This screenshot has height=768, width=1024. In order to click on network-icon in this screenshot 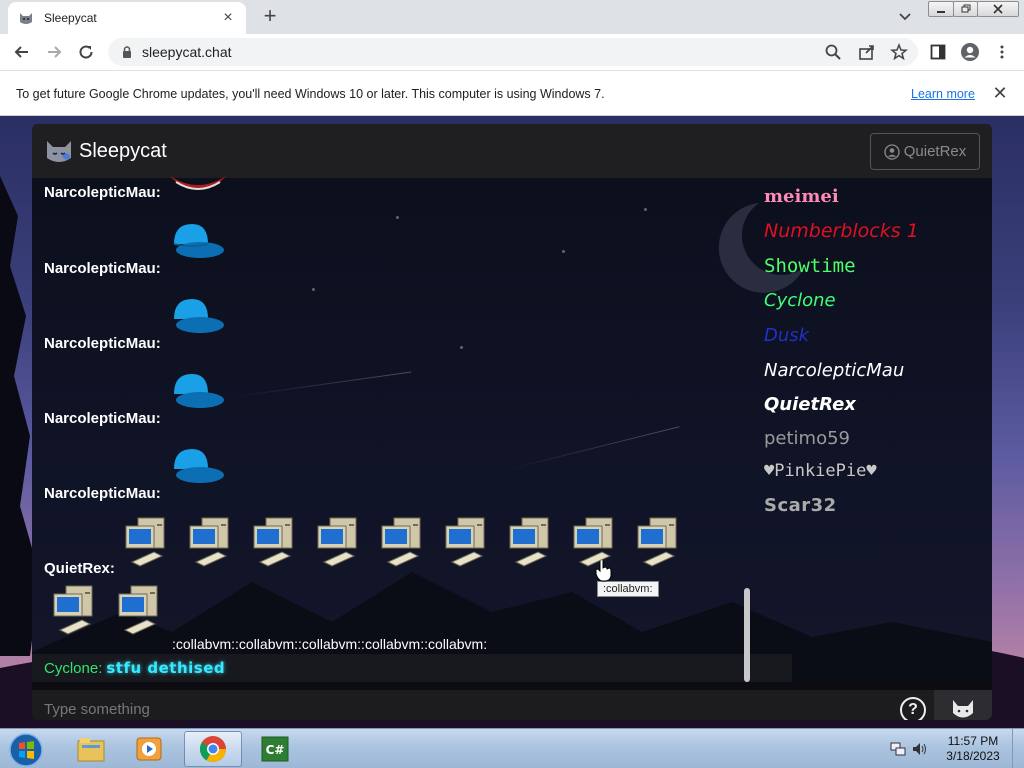, I will do `click(898, 749)`.